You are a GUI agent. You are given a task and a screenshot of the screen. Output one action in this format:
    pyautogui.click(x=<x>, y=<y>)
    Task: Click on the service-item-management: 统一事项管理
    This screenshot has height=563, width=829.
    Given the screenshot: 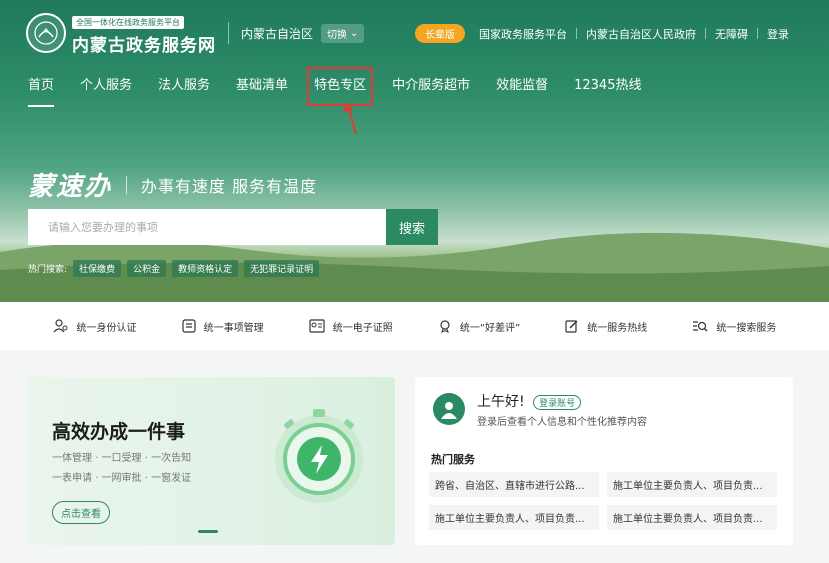 What is the action you would take?
    pyautogui.click(x=223, y=326)
    